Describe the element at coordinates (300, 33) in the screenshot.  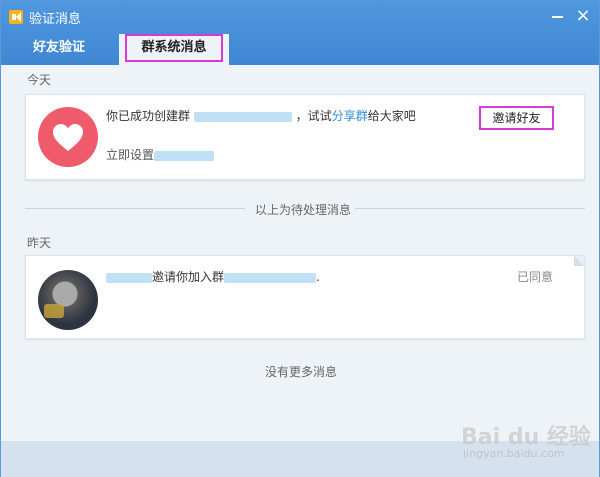
I see `title-bar: 验证消息 × 好友验证 群系统消息` at that location.